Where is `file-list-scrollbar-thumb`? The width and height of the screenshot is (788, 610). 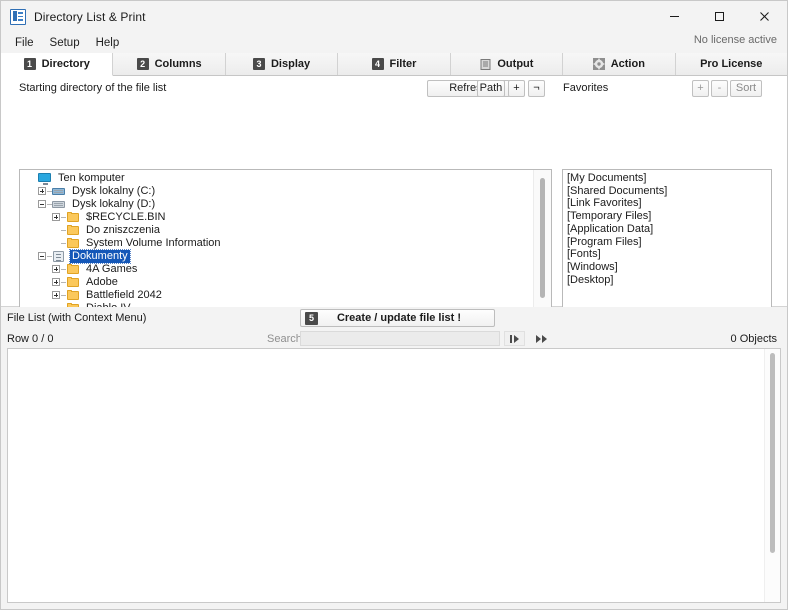 file-list-scrollbar-thumb is located at coordinates (772, 453).